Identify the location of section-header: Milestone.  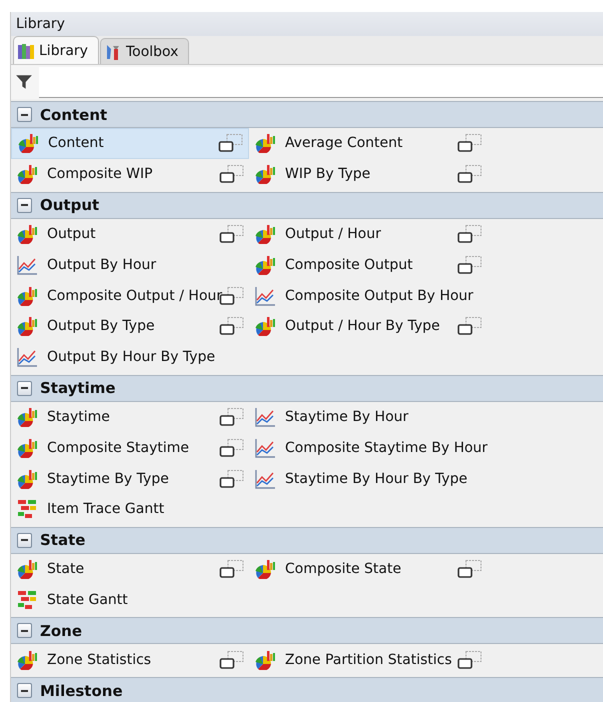
(307, 689).